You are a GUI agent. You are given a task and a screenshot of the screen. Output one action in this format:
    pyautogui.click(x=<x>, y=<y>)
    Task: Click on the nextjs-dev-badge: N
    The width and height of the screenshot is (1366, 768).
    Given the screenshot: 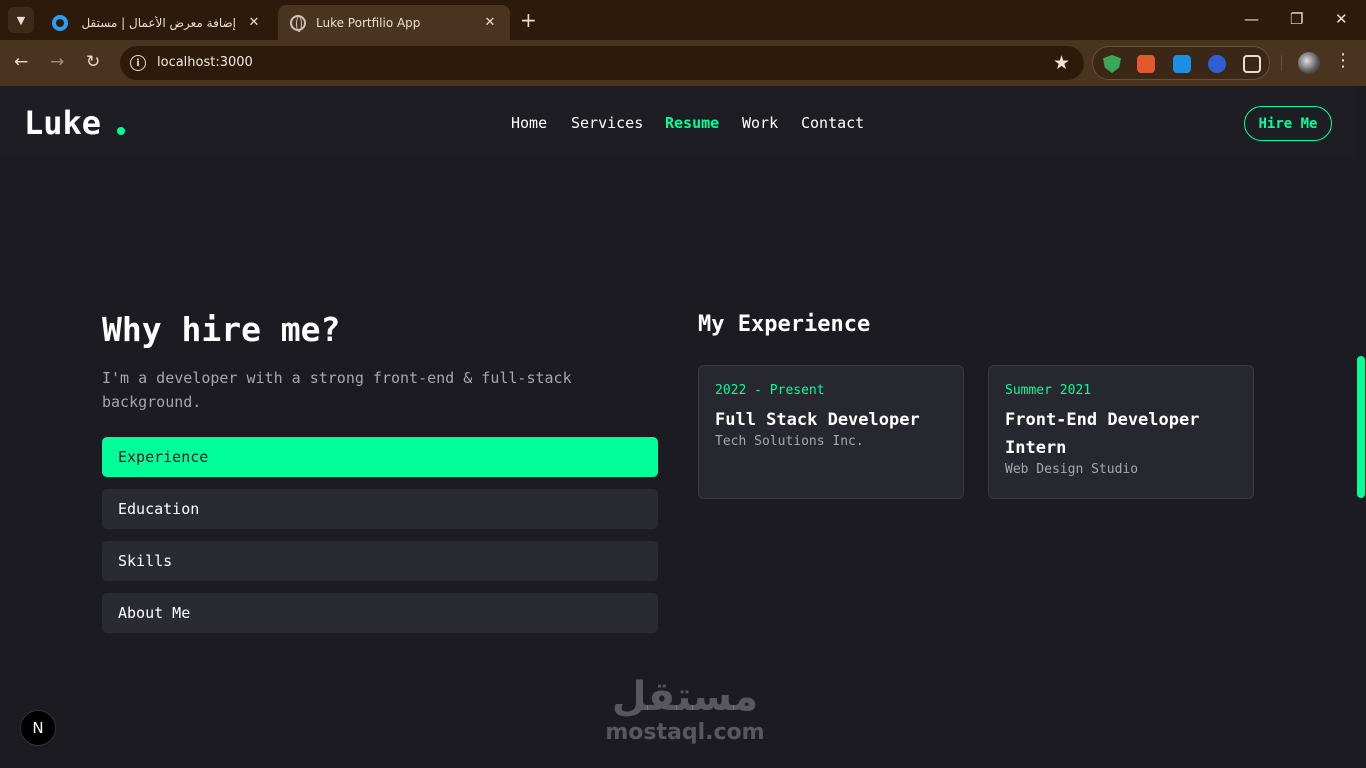 What is the action you would take?
    pyautogui.click(x=38, y=728)
    